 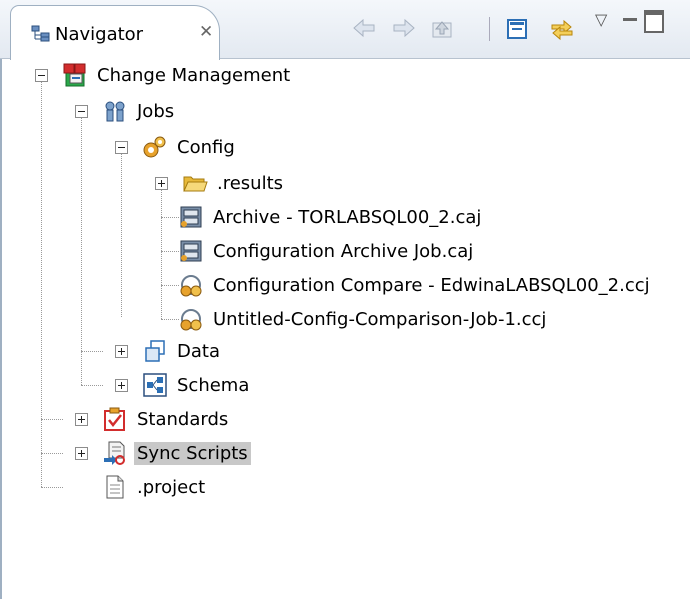 I want to click on maximize-icon, so click(x=654, y=21).